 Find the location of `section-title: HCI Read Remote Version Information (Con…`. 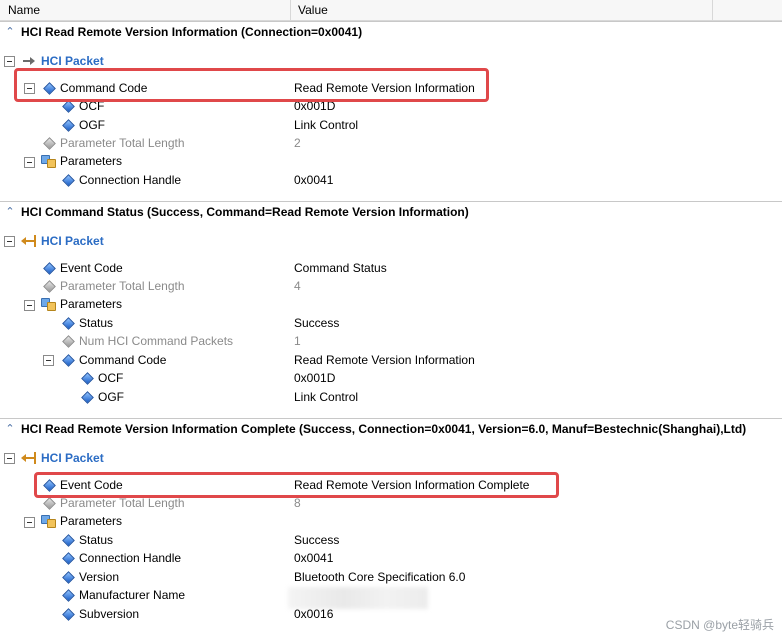

section-title: HCI Read Remote Version Information (Con… is located at coordinates (192, 32).